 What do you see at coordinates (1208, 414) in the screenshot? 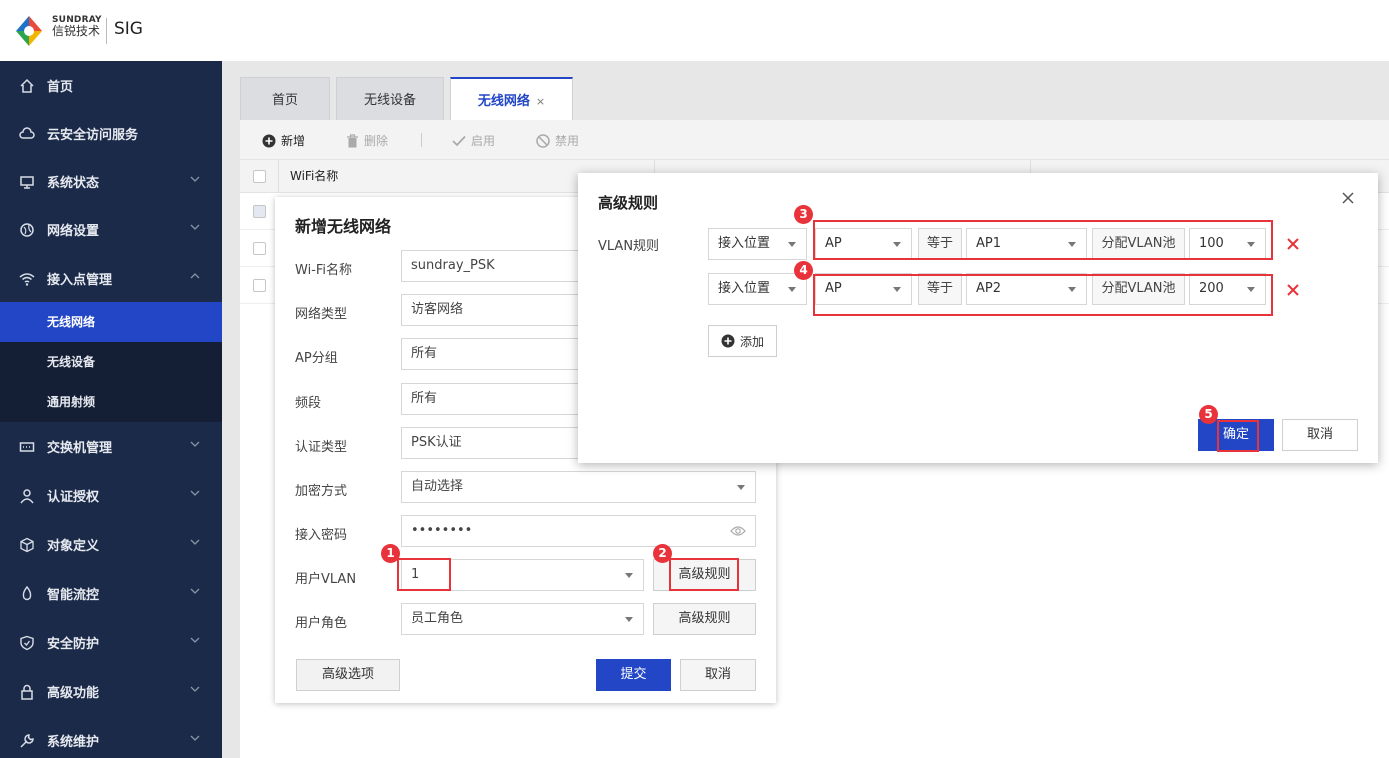
I see `step-badge-5: 5` at bounding box center [1208, 414].